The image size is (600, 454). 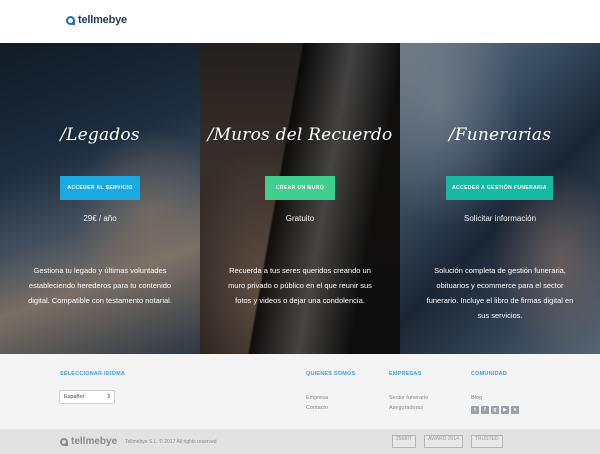 What do you see at coordinates (443, 441) in the screenshot?
I see `award-badge: AWARD 2014` at bounding box center [443, 441].